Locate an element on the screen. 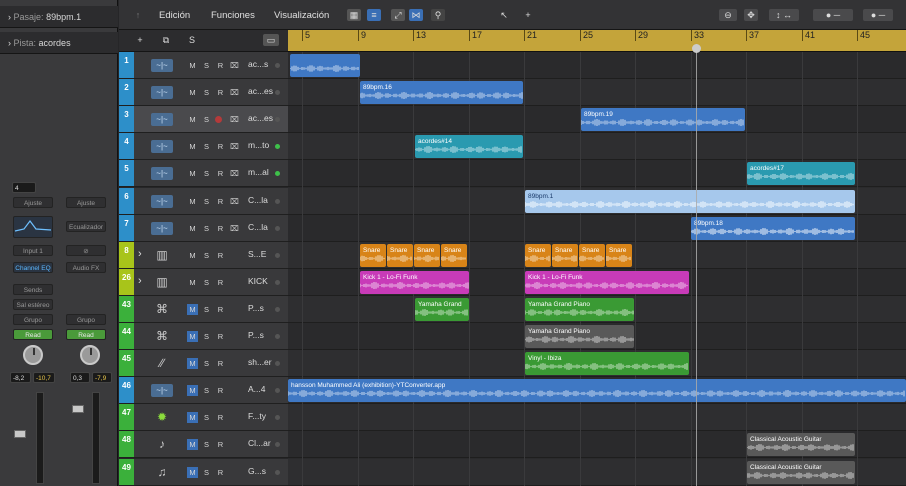 This screenshot has width=906, height=486. sends-button: Sends is located at coordinates (33, 289).